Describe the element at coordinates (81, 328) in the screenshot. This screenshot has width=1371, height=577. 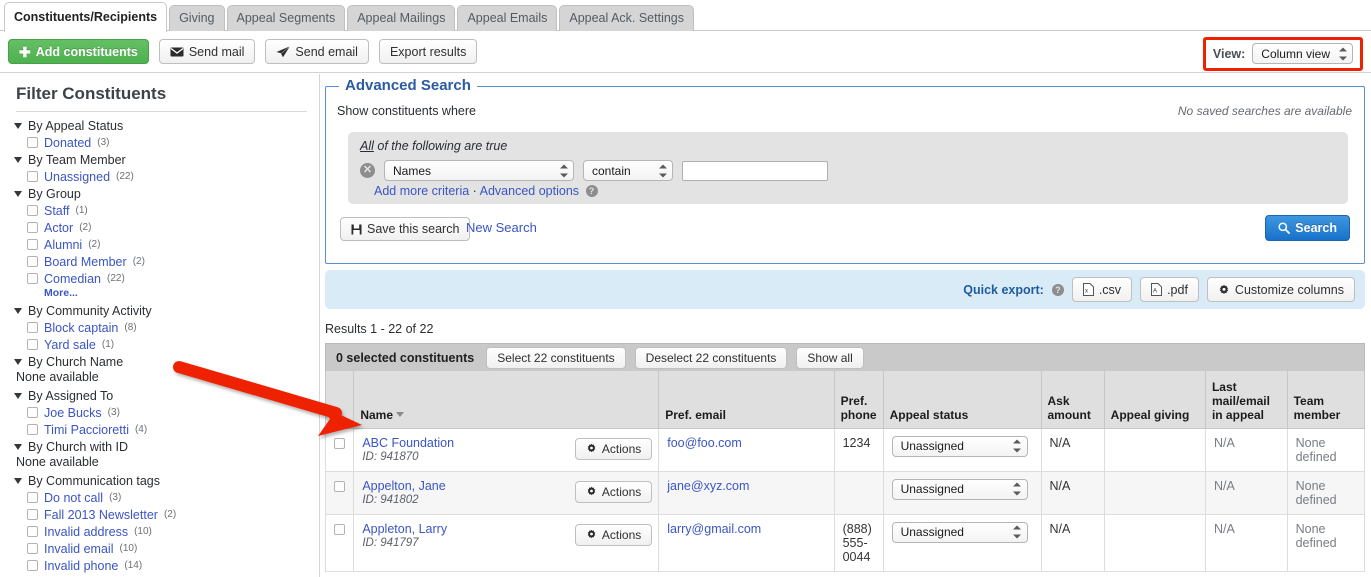
I see `filter-item-label: Block captain` at that location.